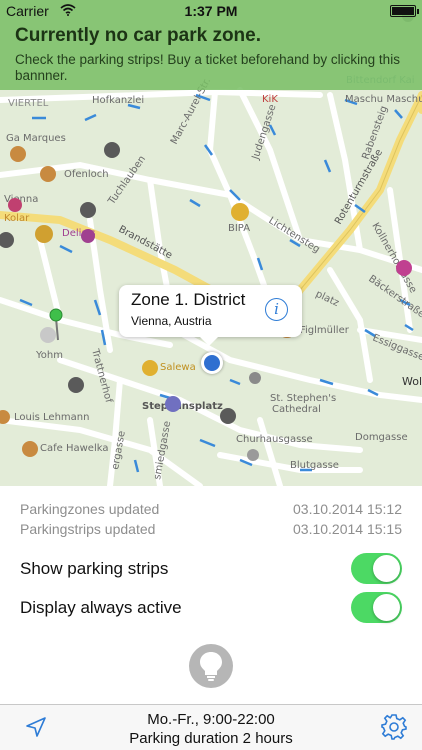 This screenshot has height=750, width=422. Describe the element at coordinates (188, 299) in the screenshot. I see `callout-title: Zone 1. District` at that location.